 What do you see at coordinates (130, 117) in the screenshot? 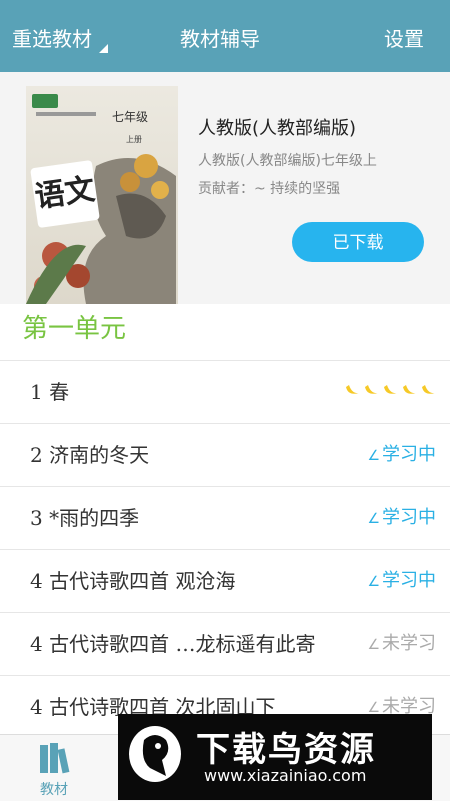
I see `cover-grade: 七年级` at bounding box center [130, 117].